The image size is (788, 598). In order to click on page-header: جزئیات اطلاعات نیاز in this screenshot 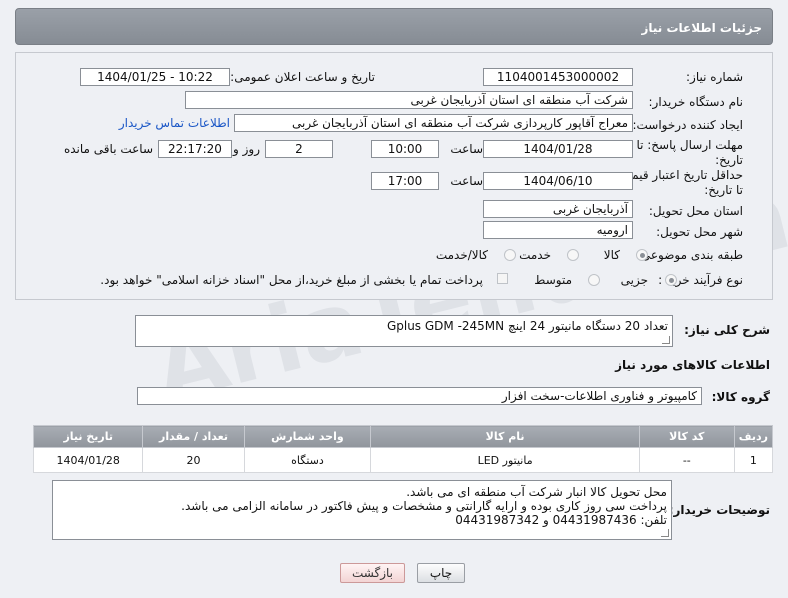, I will do `click(394, 26)`.